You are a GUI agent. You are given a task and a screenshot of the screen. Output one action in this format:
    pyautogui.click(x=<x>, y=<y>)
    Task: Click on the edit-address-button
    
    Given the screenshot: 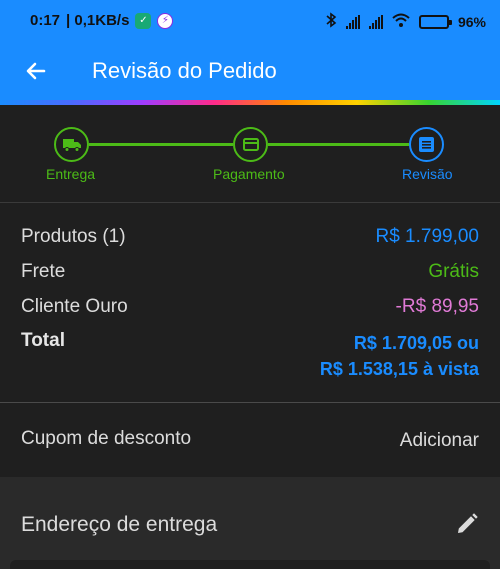 What is the action you would take?
    pyautogui.click(x=467, y=524)
    